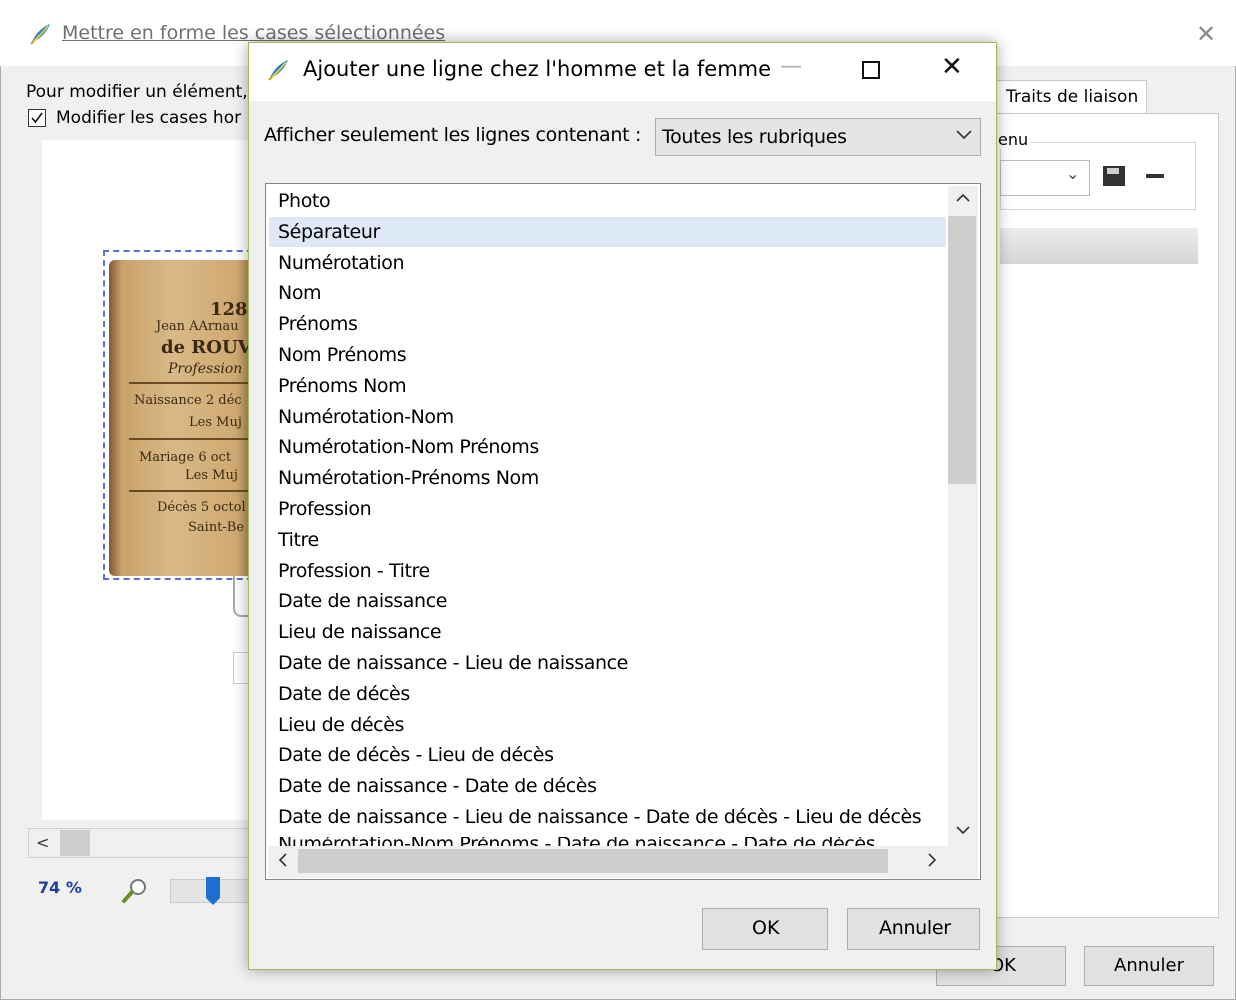  I want to click on card-birth: Naissance 2 déc, so click(188, 400).